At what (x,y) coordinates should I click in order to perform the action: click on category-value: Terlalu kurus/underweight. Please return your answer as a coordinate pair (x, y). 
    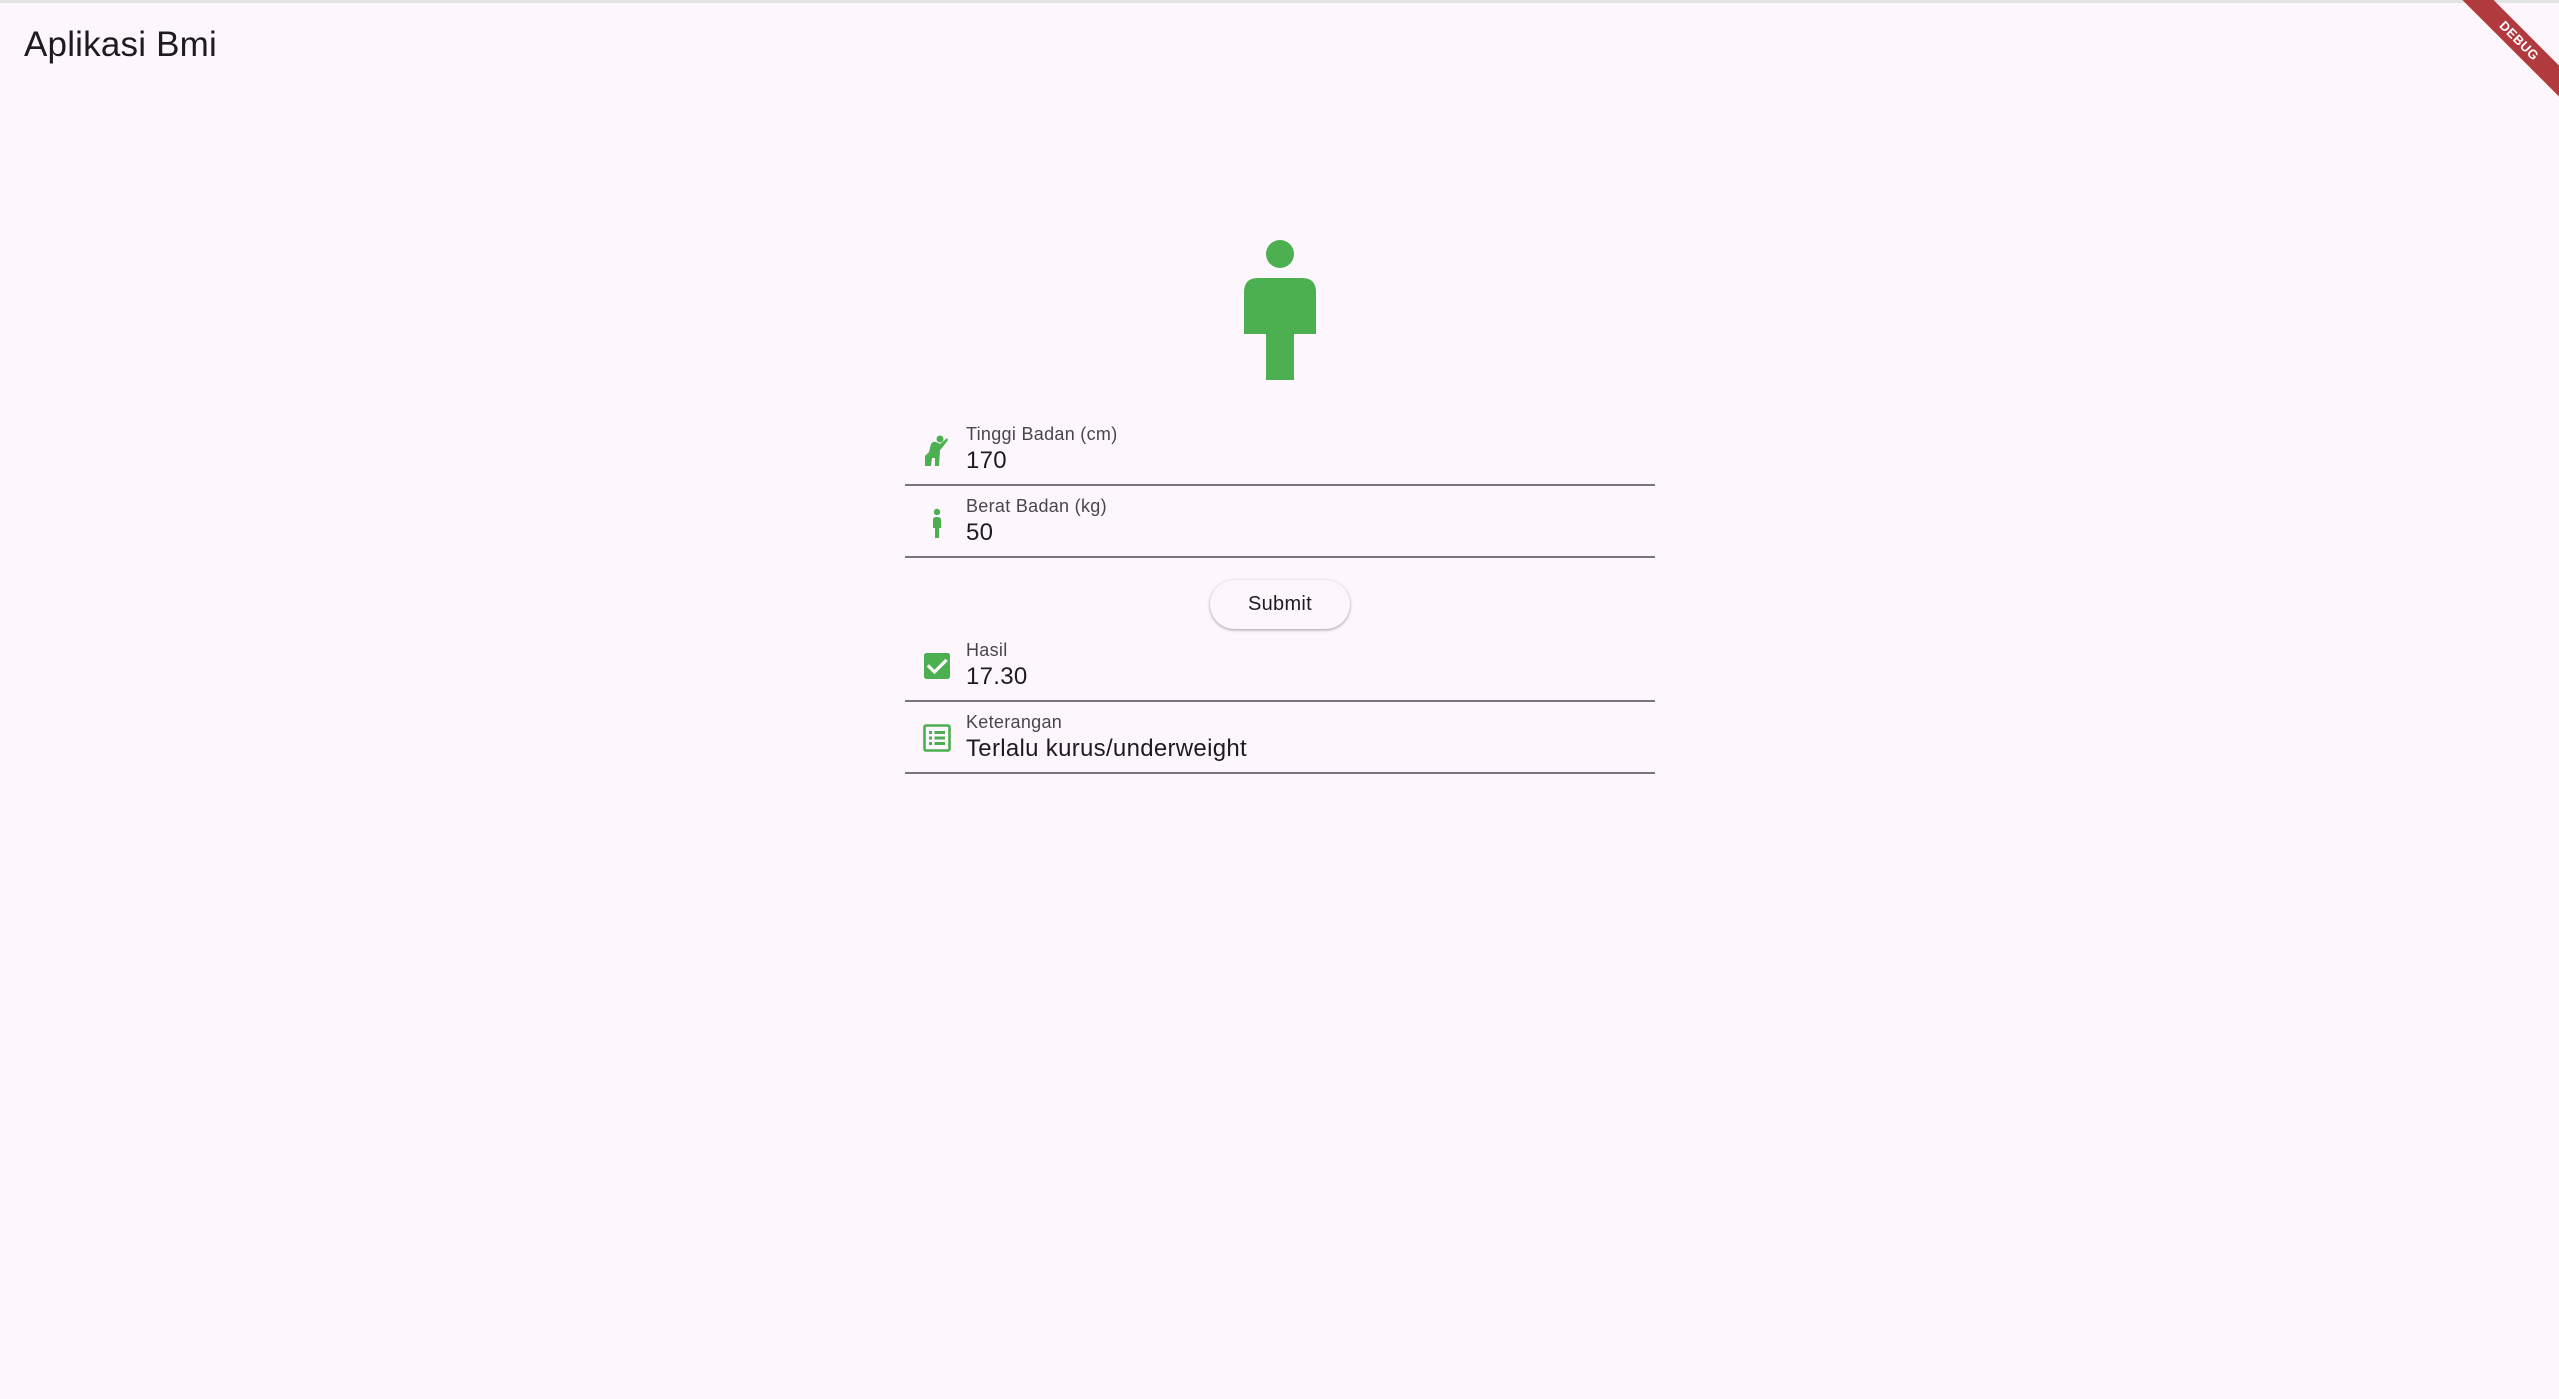
    Looking at the image, I should click on (1106, 749).